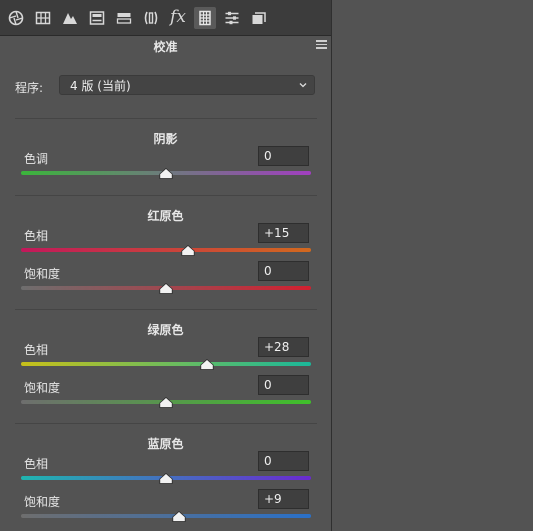  Describe the element at coordinates (283, 499) in the screenshot. I see `slider-value-input: +9` at that location.